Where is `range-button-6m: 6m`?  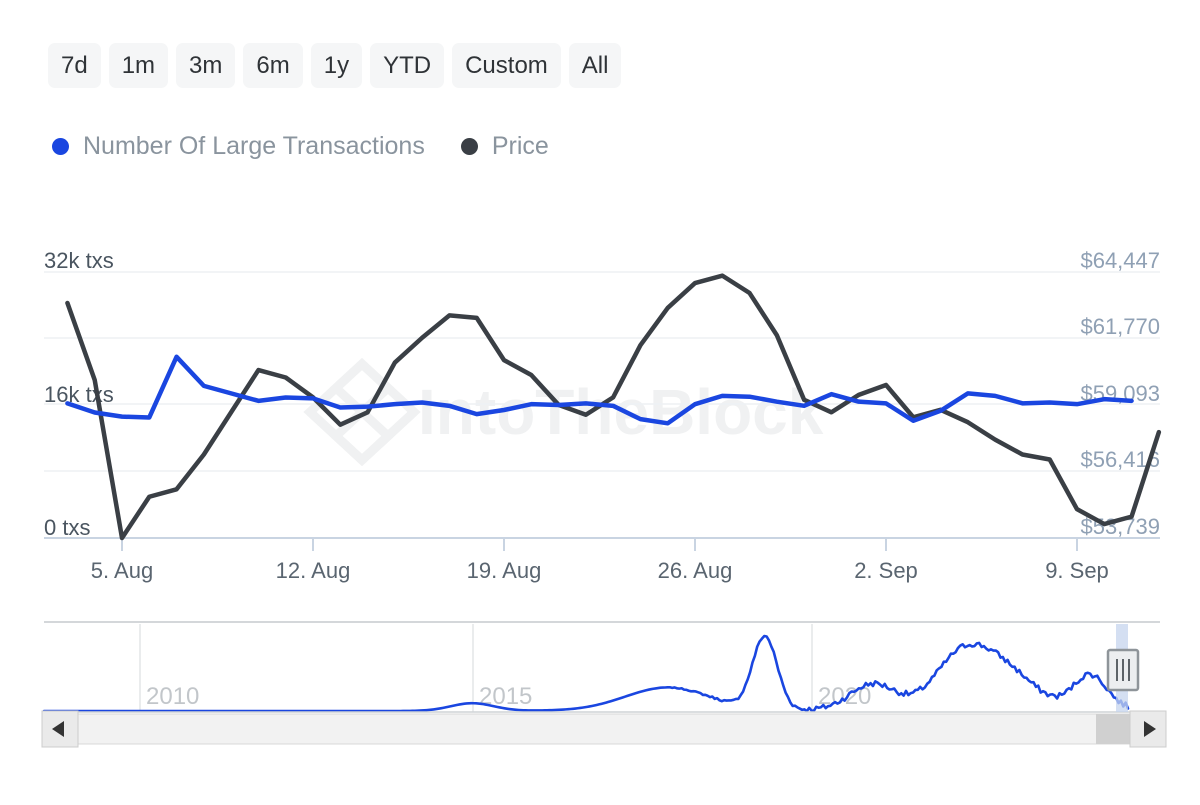 range-button-6m: 6m is located at coordinates (273, 65).